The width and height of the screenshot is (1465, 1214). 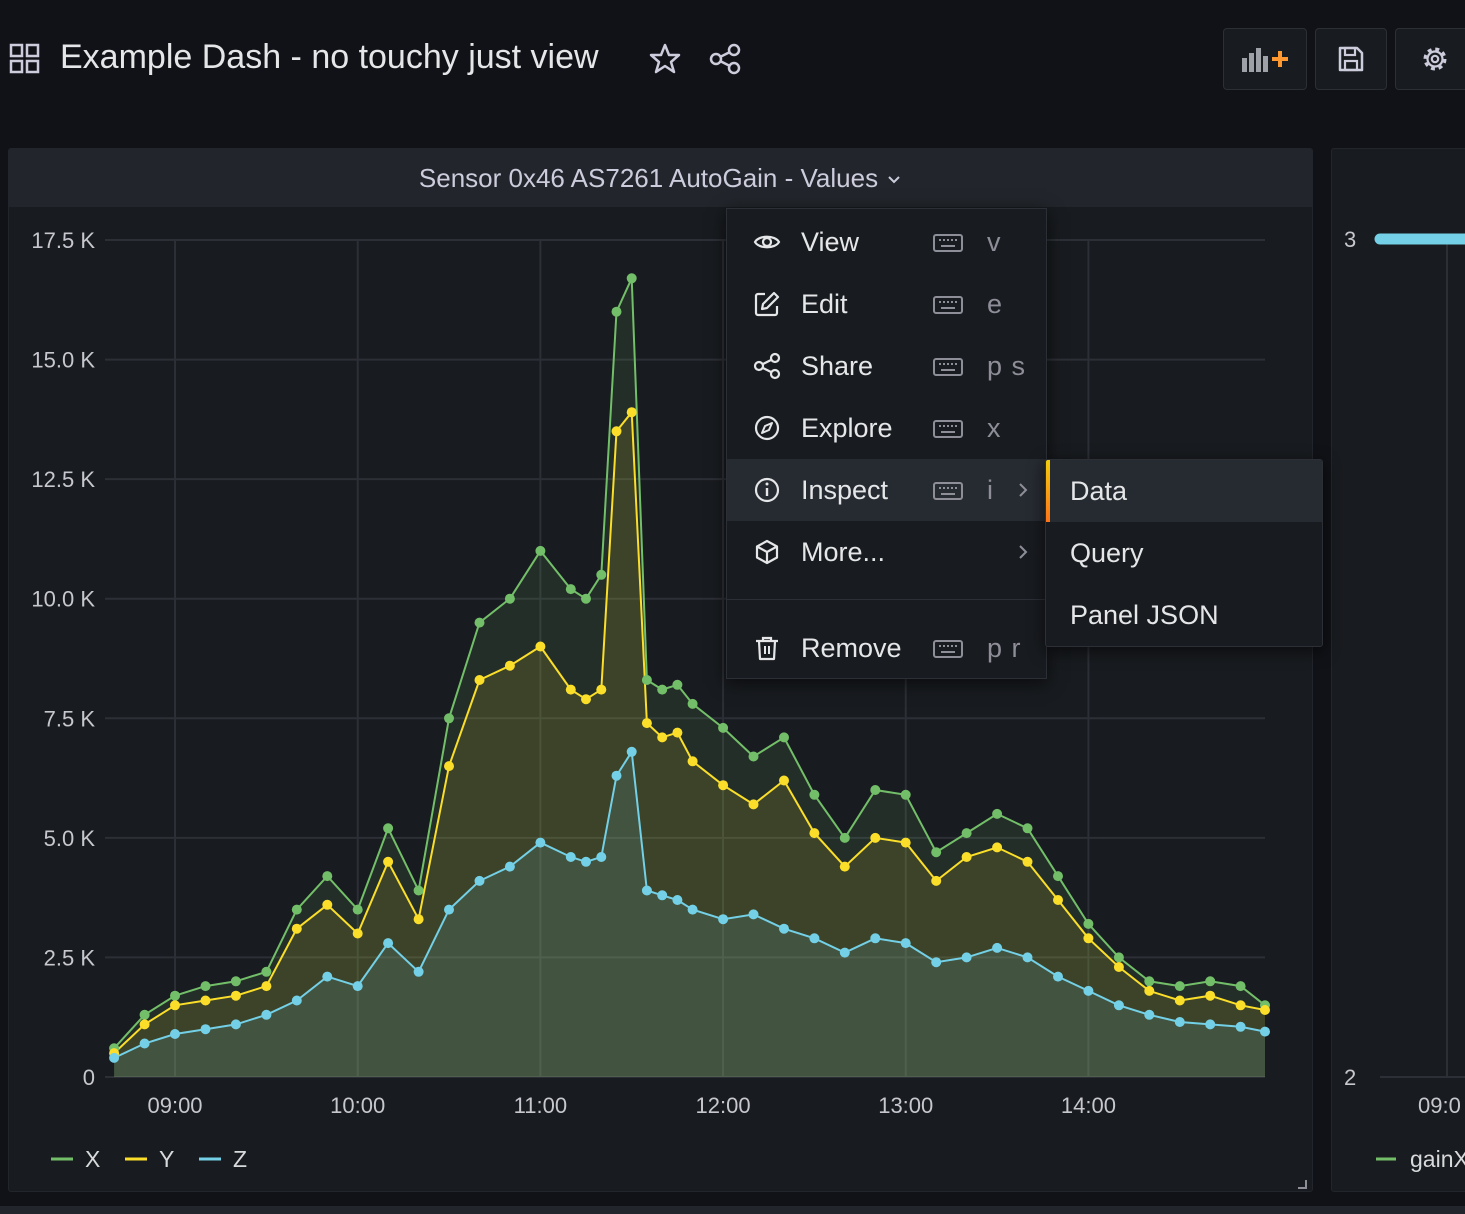 I want to click on menu-item-view: View v, so click(x=886, y=242).